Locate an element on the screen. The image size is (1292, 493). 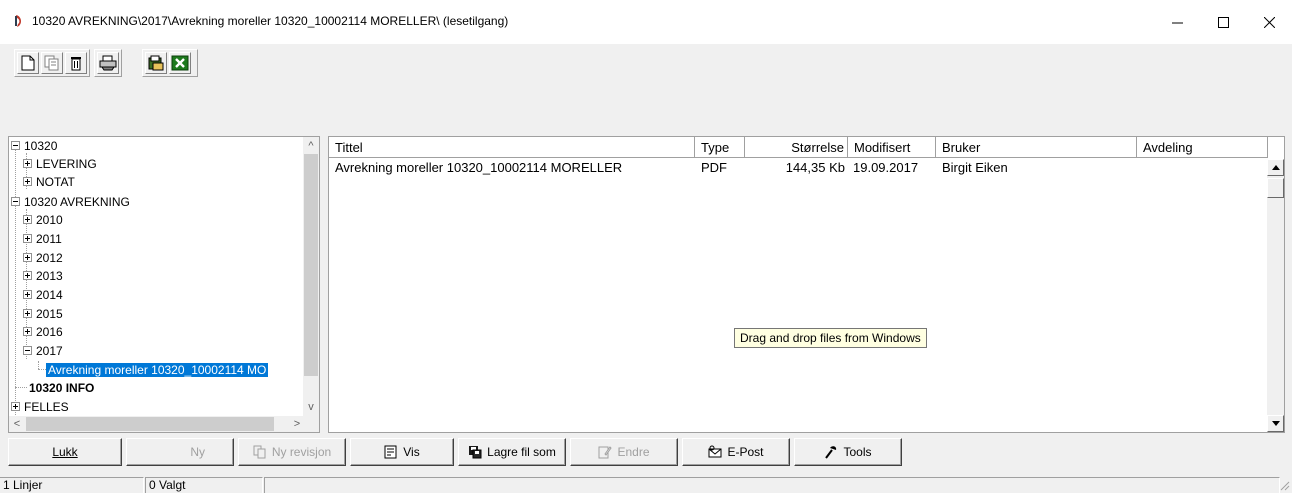
print-button is located at coordinates (108, 63).